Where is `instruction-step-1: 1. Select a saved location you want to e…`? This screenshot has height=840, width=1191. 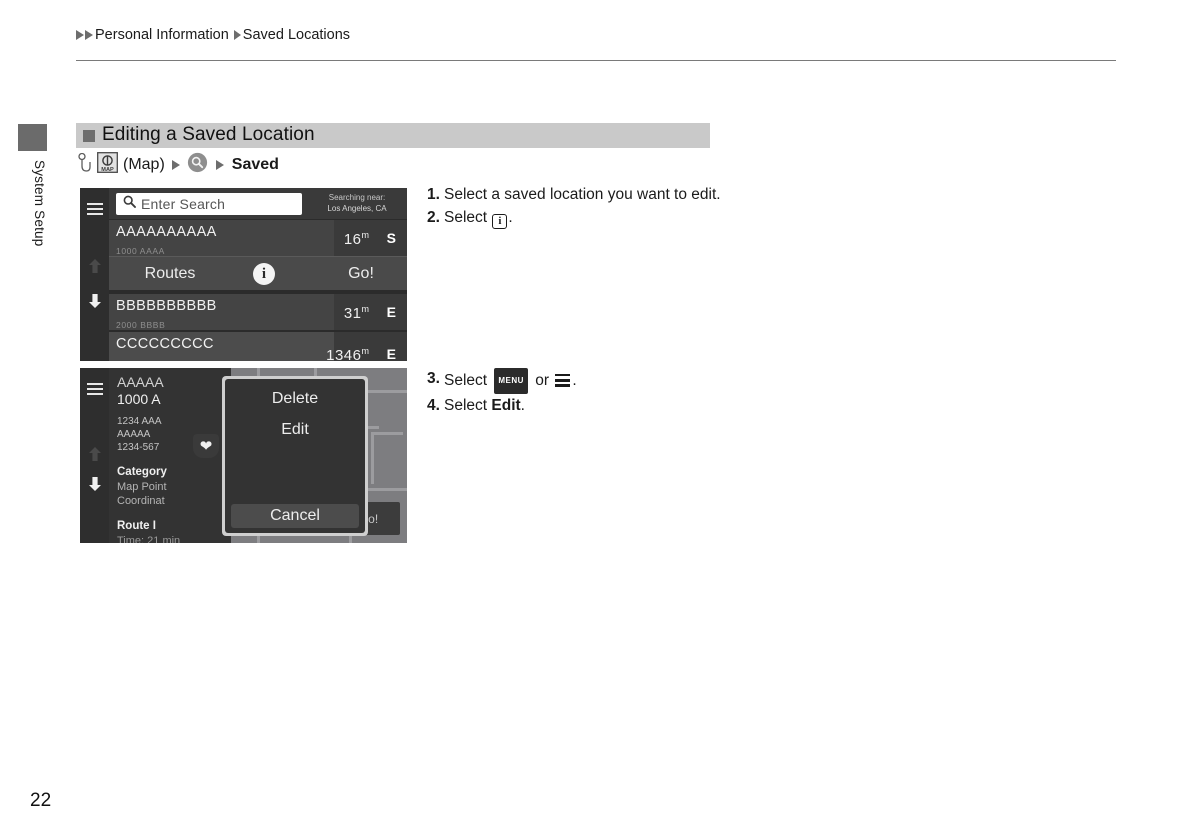
instruction-step-1: 1. Select a saved location you want to e… is located at coordinates (577, 195).